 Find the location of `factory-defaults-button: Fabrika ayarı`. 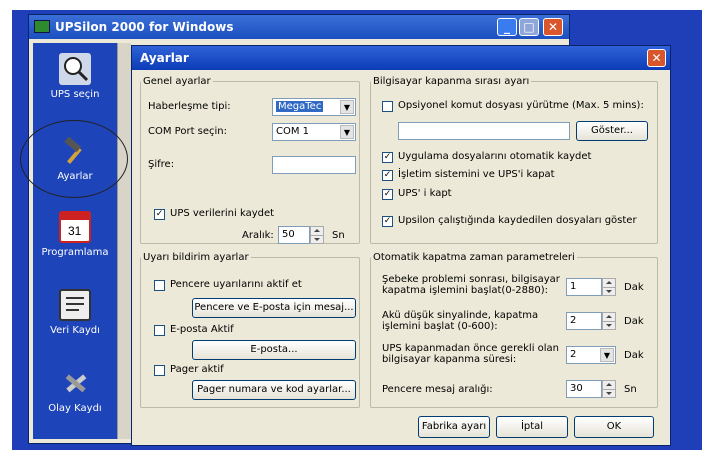

factory-defaults-button: Fabrika ayarı is located at coordinates (454, 427).